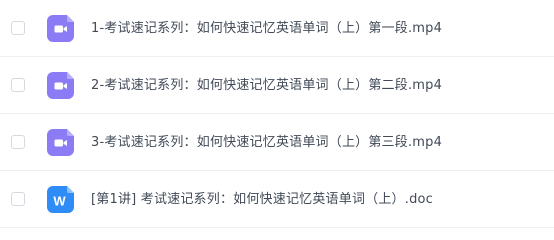 This screenshot has width=554, height=240. Describe the element at coordinates (262, 199) in the screenshot. I see `file-name: [第1讲] 考试速记系列：如何快速记忆英语单词（上）.doc` at that location.